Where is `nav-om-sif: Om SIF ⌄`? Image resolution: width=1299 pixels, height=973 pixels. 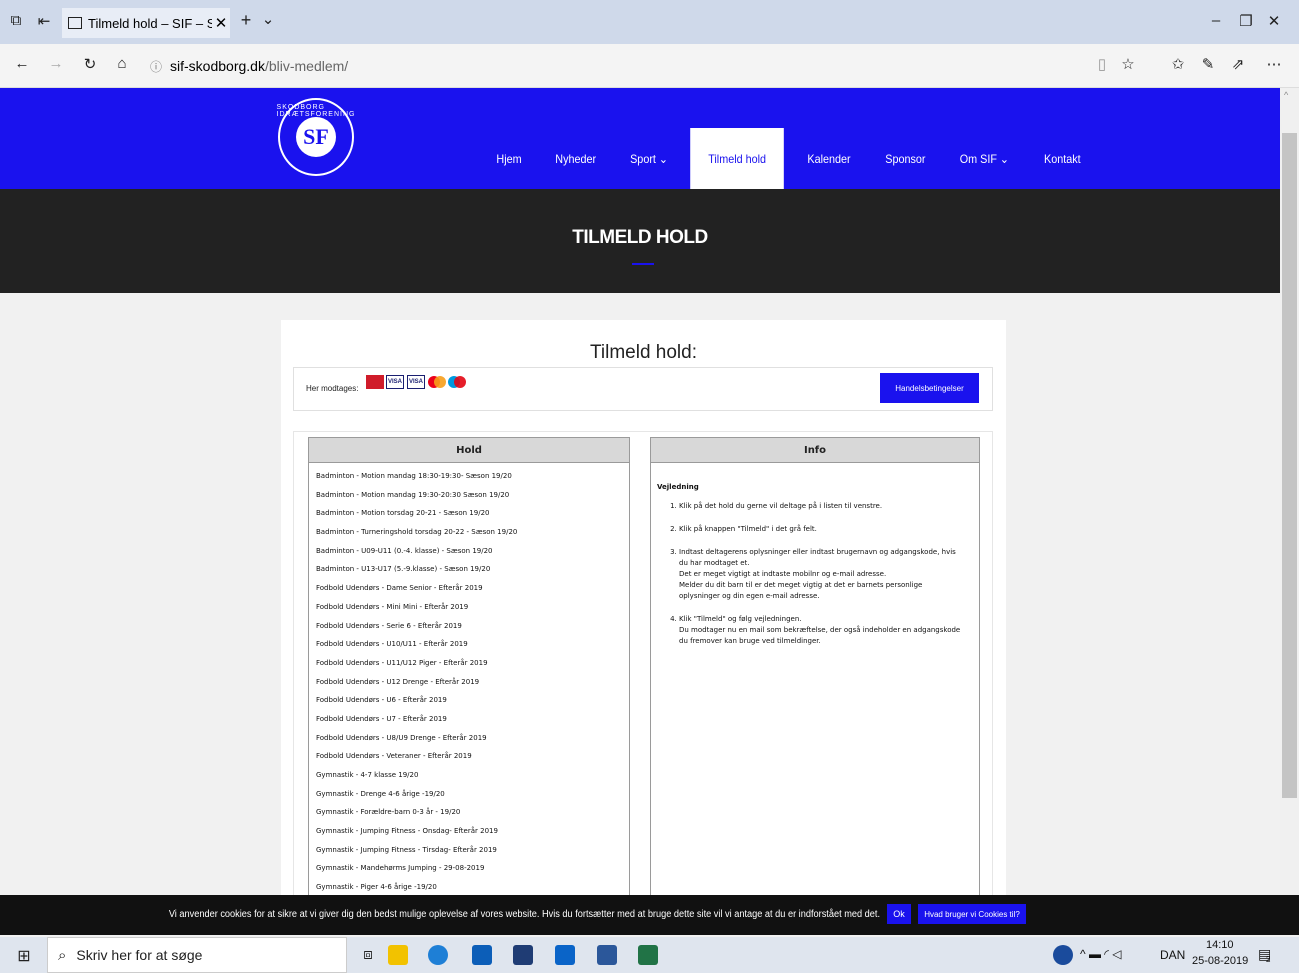
nav-om-sif: Om SIF ⌄ is located at coordinates (985, 159).